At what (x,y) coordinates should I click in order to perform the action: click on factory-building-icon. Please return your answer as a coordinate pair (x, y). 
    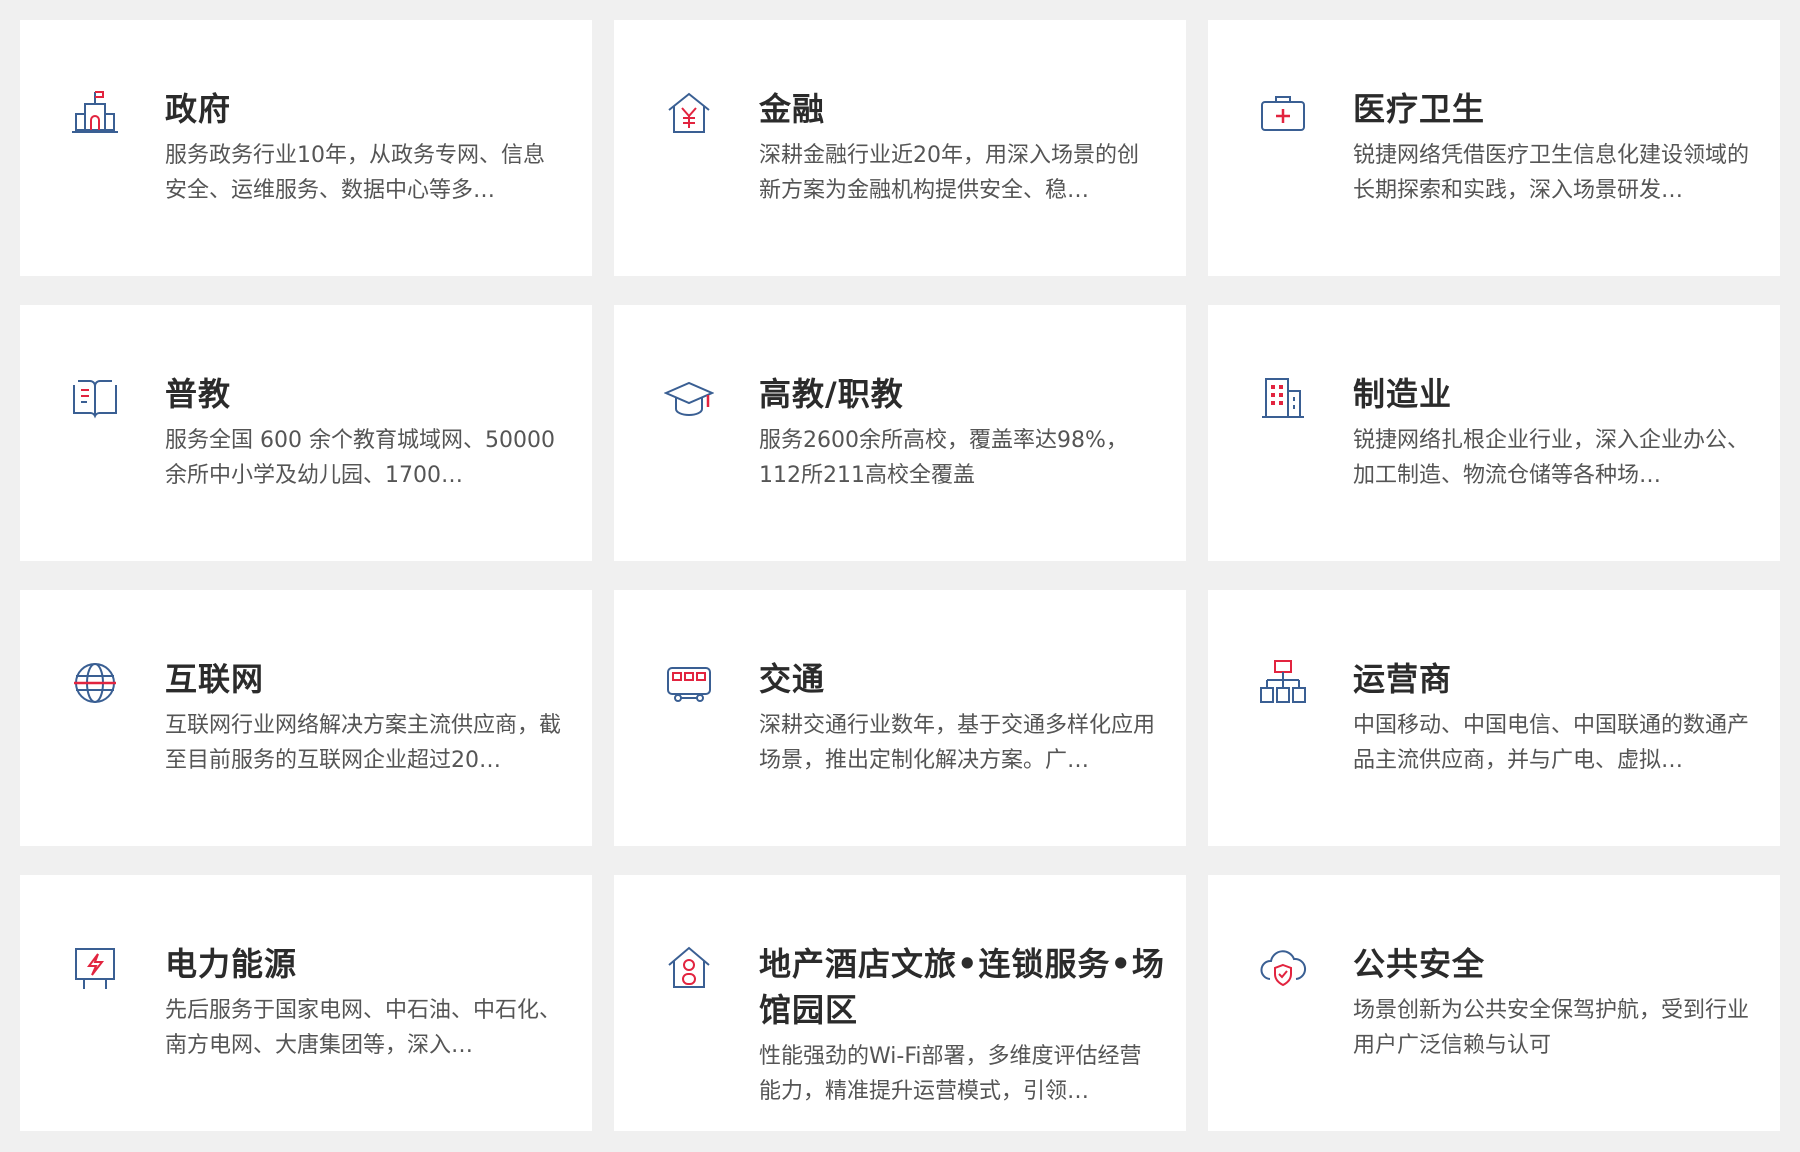
    Looking at the image, I should click on (1283, 398).